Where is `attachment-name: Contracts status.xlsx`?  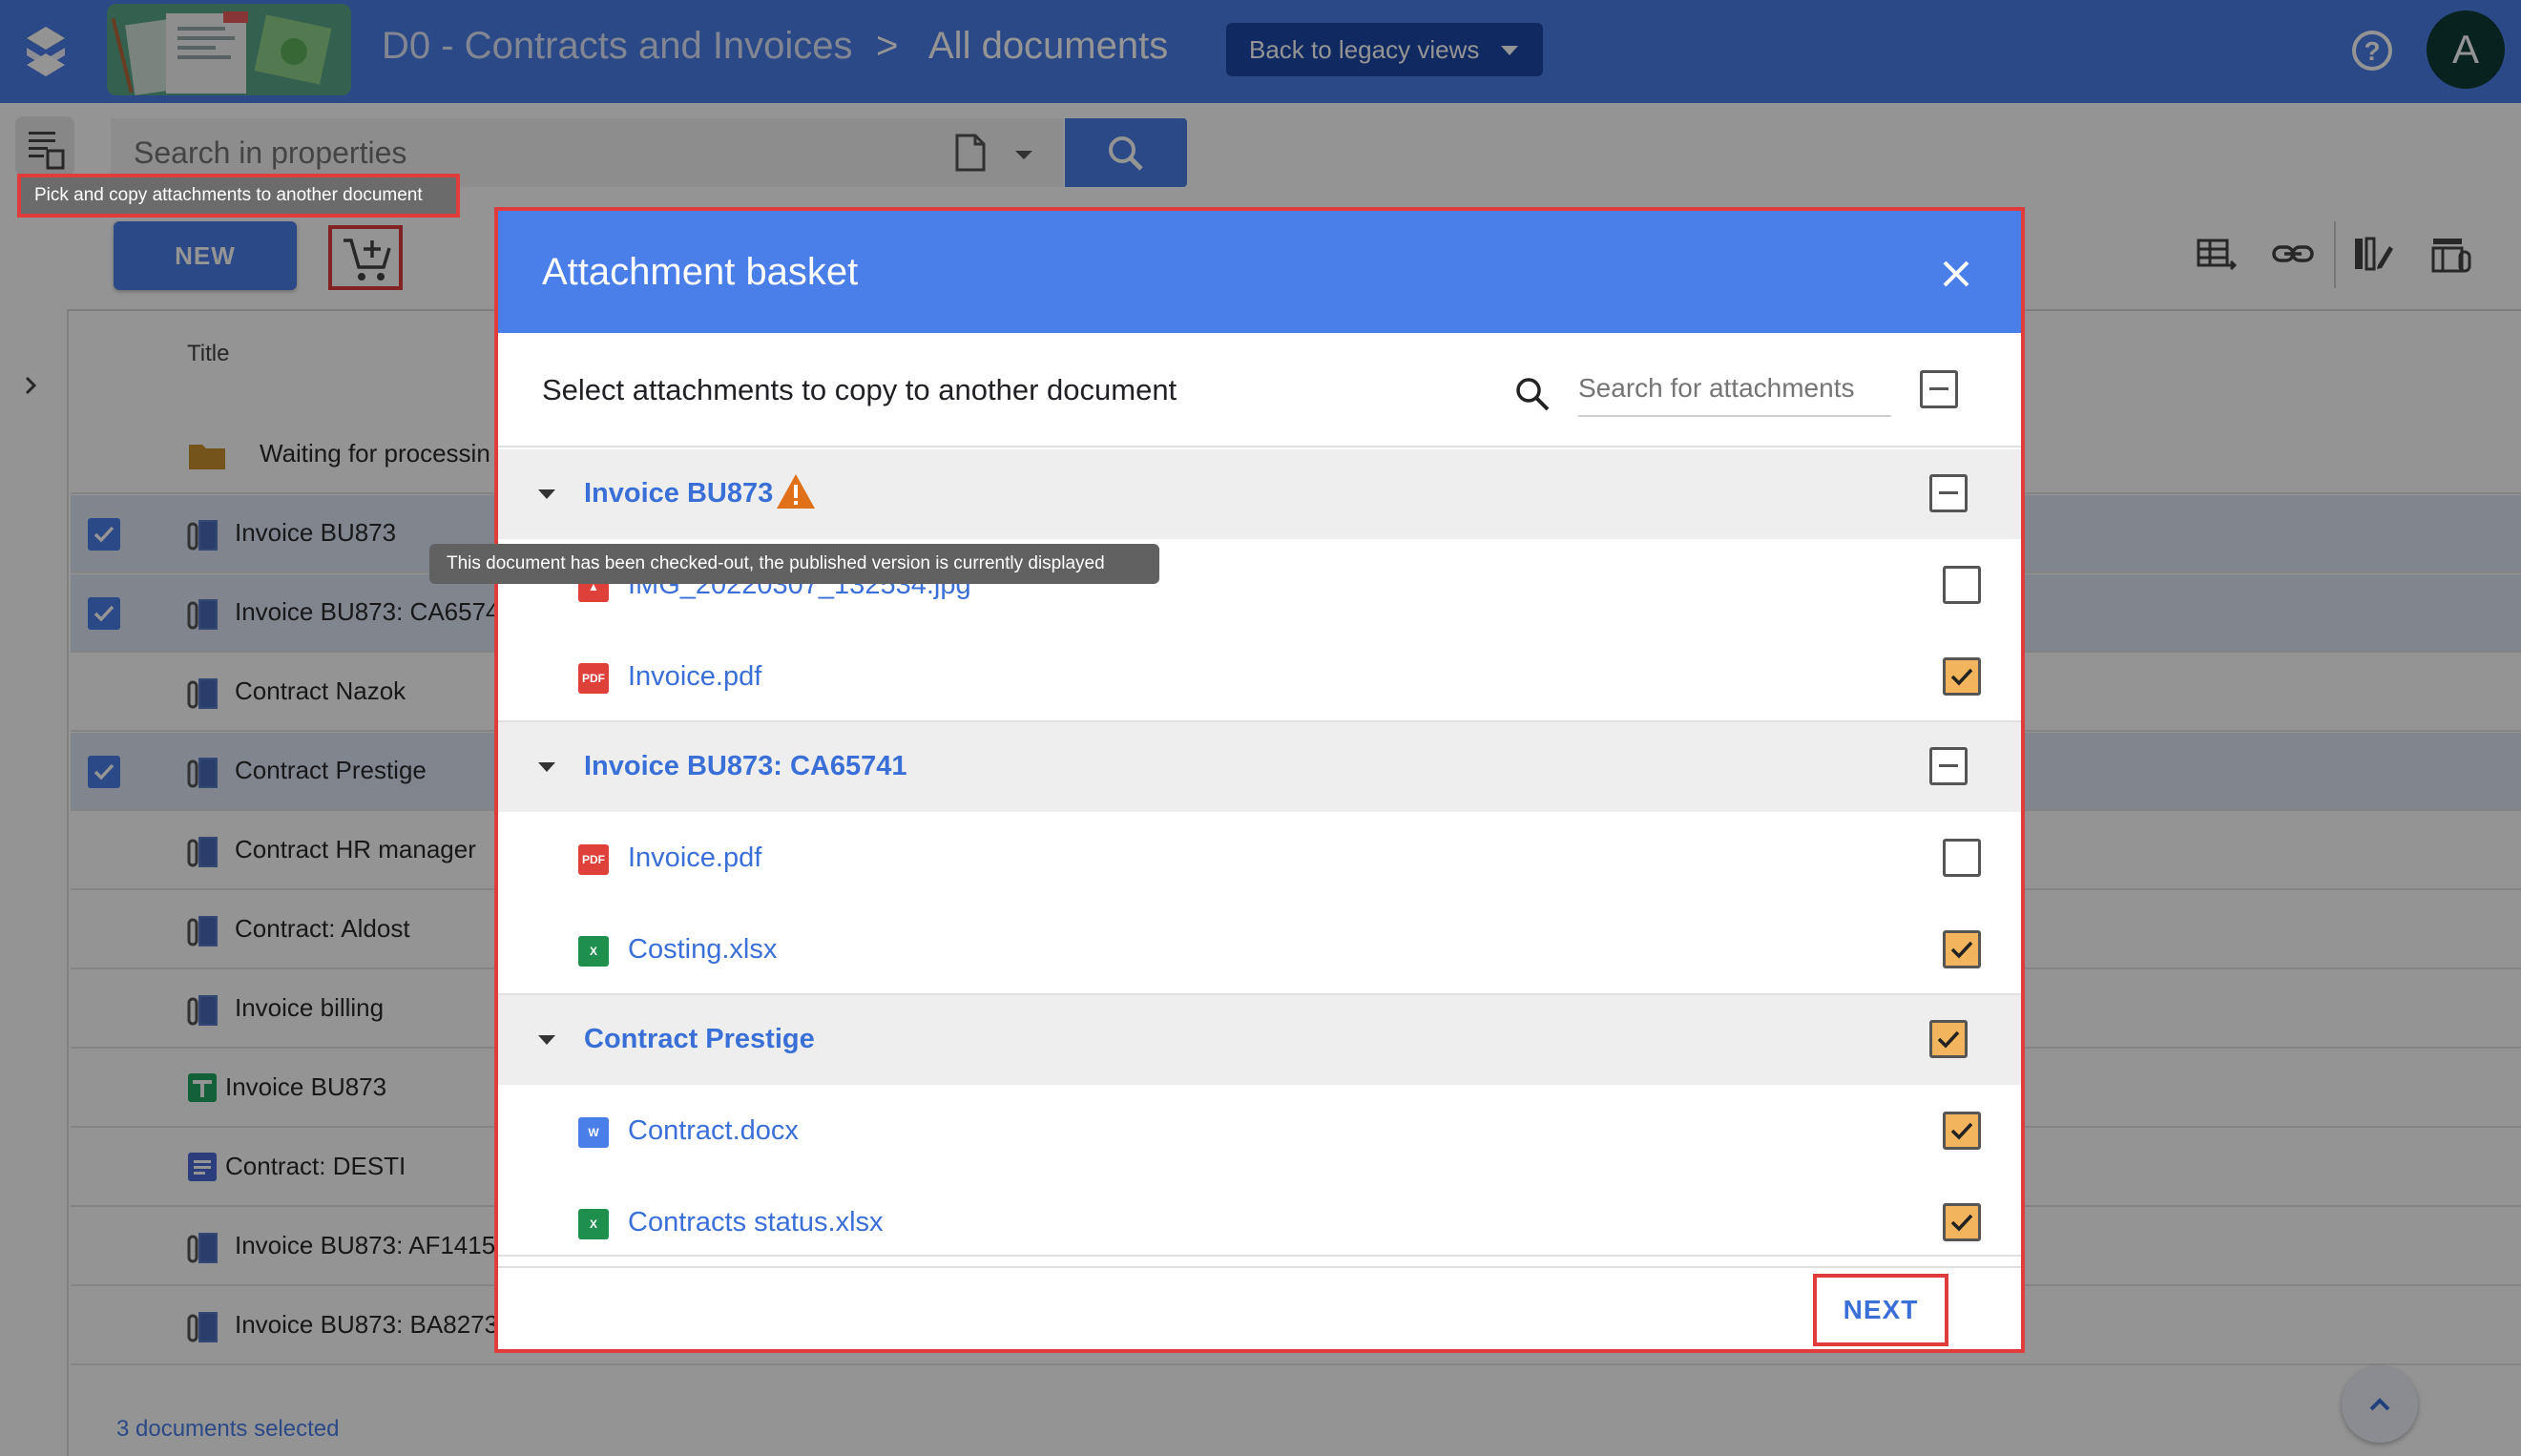 attachment-name: Contracts status.xlsx is located at coordinates (756, 1223).